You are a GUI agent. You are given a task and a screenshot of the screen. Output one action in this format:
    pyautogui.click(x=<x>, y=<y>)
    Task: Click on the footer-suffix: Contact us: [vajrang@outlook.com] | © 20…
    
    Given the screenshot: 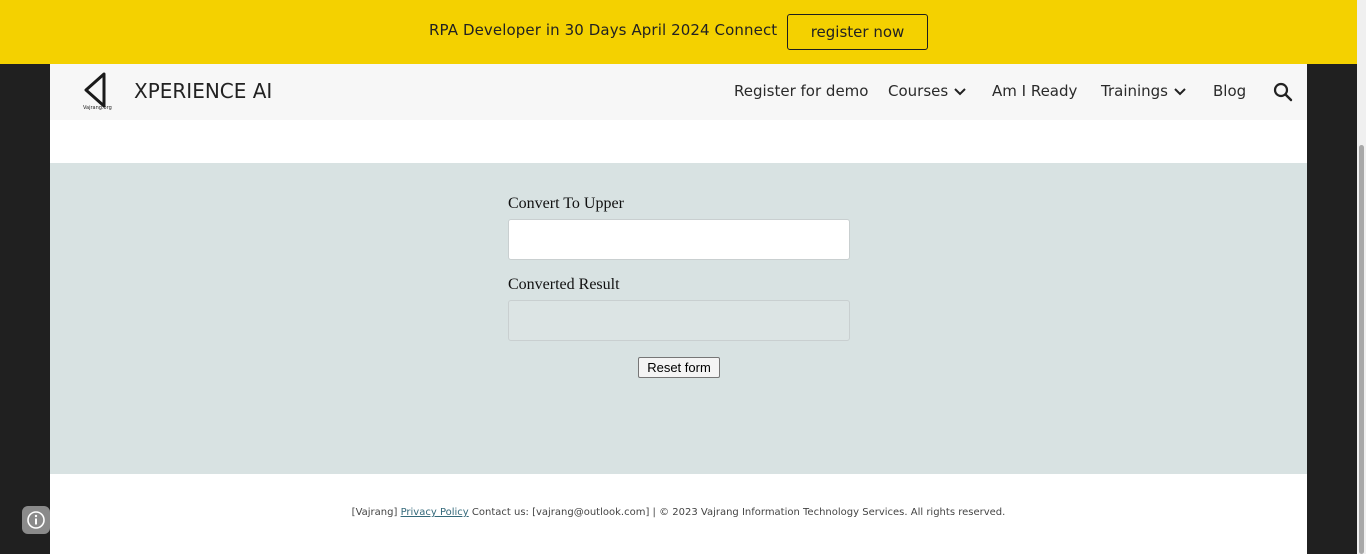 What is the action you would take?
    pyautogui.click(x=737, y=512)
    